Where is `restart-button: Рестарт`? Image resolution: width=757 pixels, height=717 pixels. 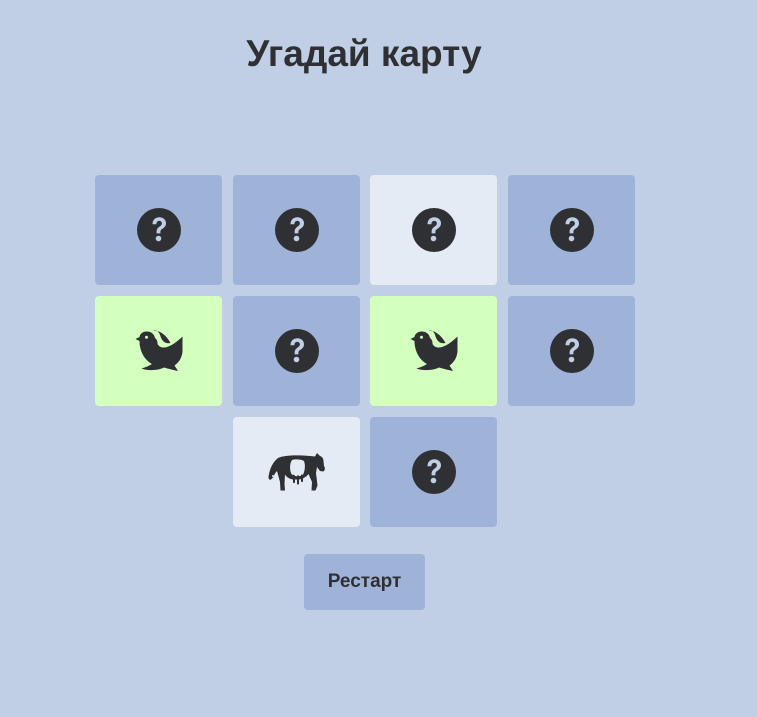 restart-button: Рестарт is located at coordinates (364, 582).